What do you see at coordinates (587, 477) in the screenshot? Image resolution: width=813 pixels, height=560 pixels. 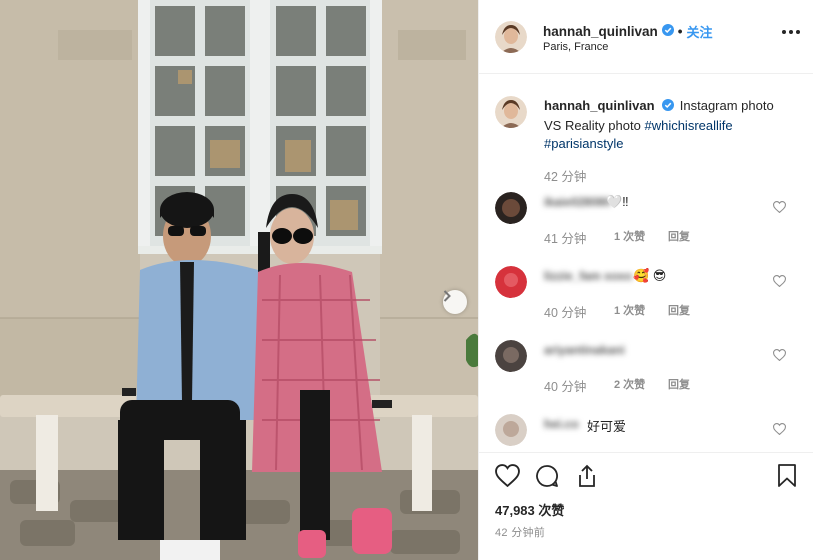 I see `share-icon` at bounding box center [587, 477].